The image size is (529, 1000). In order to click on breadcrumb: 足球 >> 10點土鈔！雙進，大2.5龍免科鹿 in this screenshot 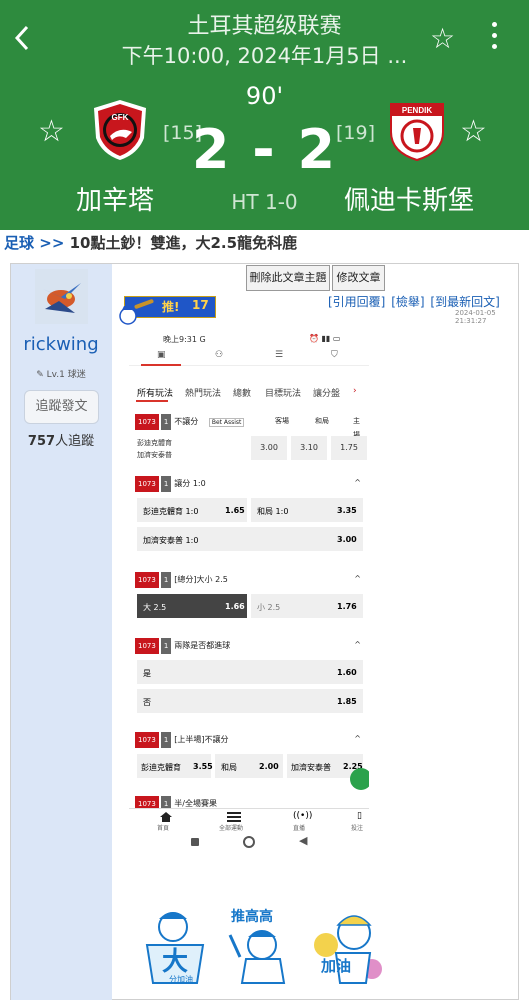, I will do `click(150, 242)`.